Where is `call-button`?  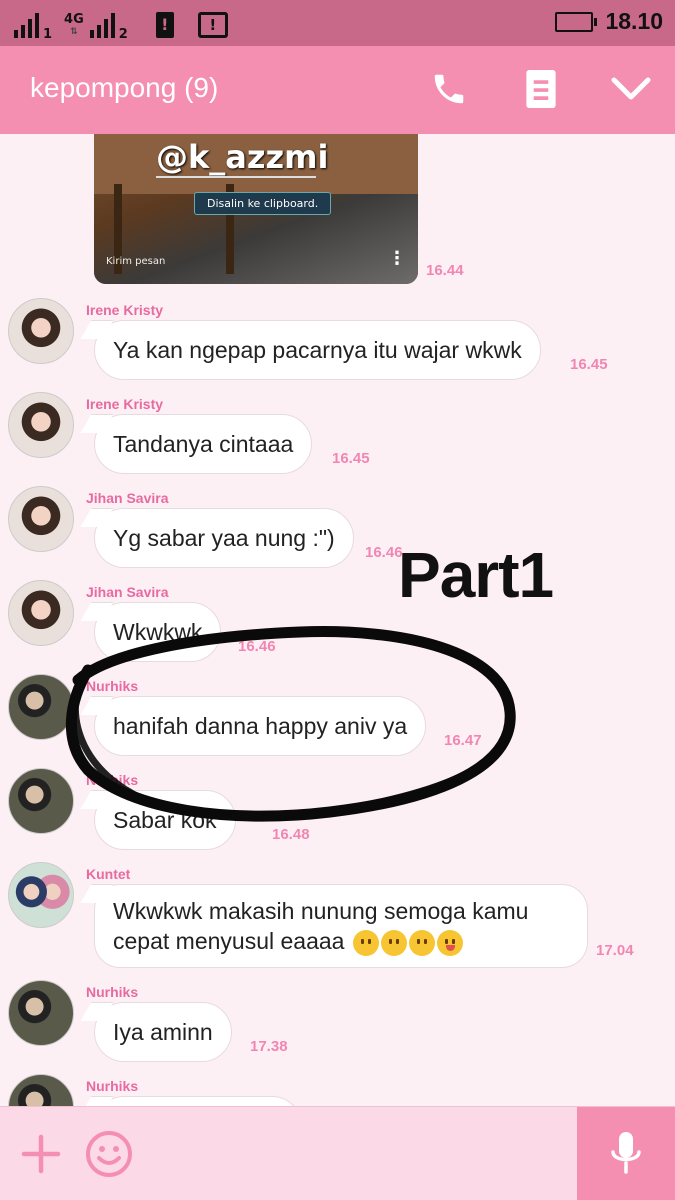 call-button is located at coordinates (449, 89).